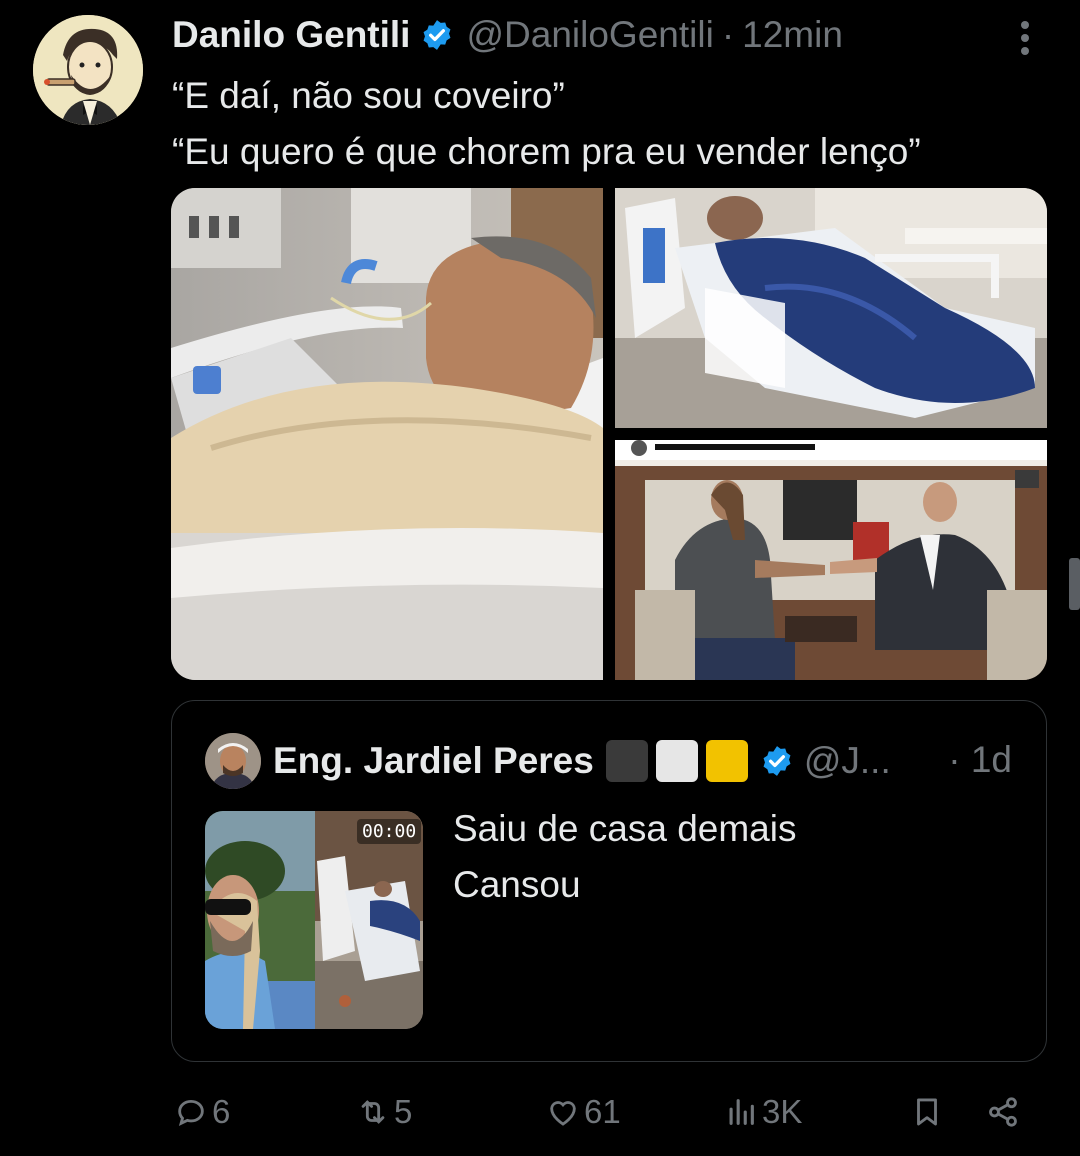 This screenshot has height=1156, width=1080. I want to click on bookmark-button, so click(929, 1112).